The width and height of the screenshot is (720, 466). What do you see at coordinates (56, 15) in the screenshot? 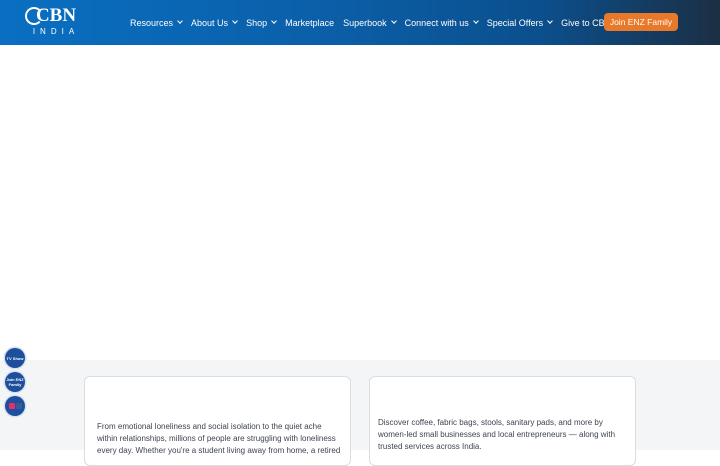
I see `logo-text-cbn: CBN` at bounding box center [56, 15].